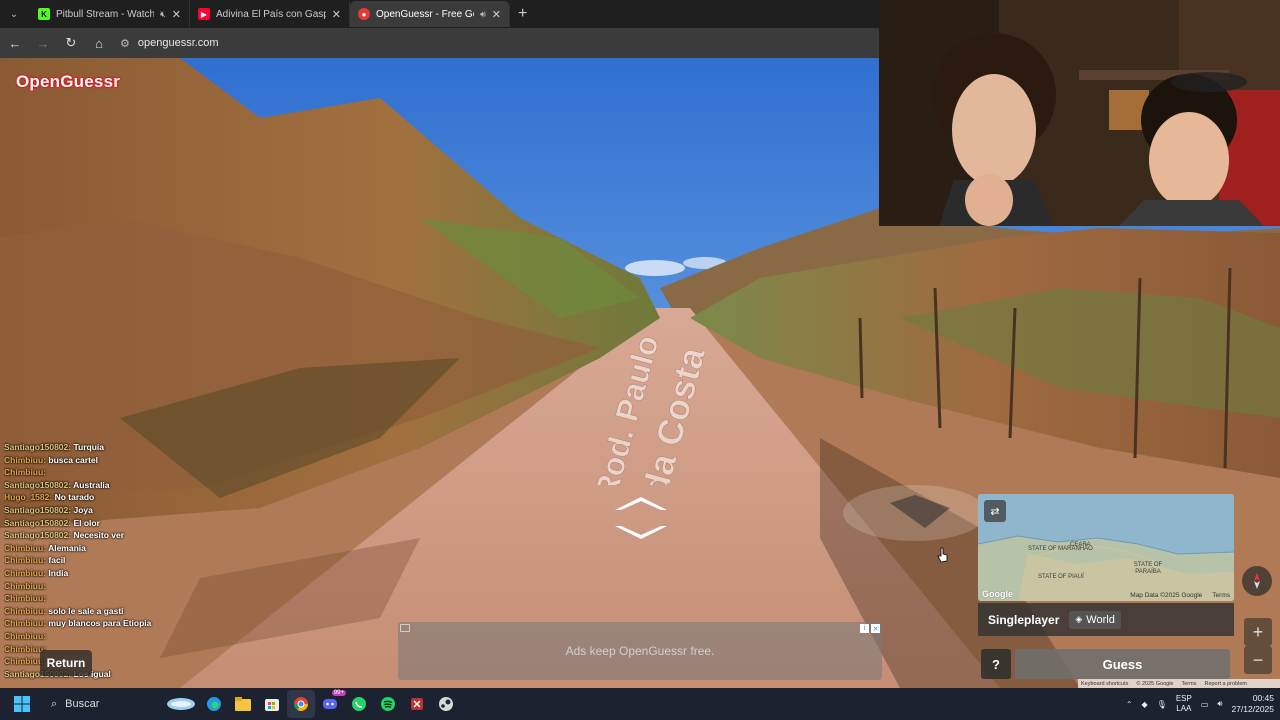 This screenshot has width=1280, height=720. I want to click on chat-text: busca cartel, so click(73, 459).